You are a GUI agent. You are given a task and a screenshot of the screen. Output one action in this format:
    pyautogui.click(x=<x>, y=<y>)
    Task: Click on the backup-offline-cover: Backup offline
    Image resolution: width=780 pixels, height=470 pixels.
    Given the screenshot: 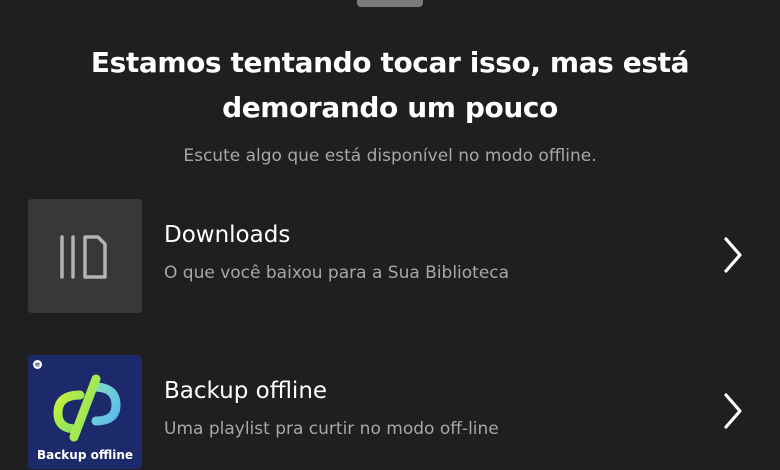 What is the action you would take?
    pyautogui.click(x=85, y=412)
    